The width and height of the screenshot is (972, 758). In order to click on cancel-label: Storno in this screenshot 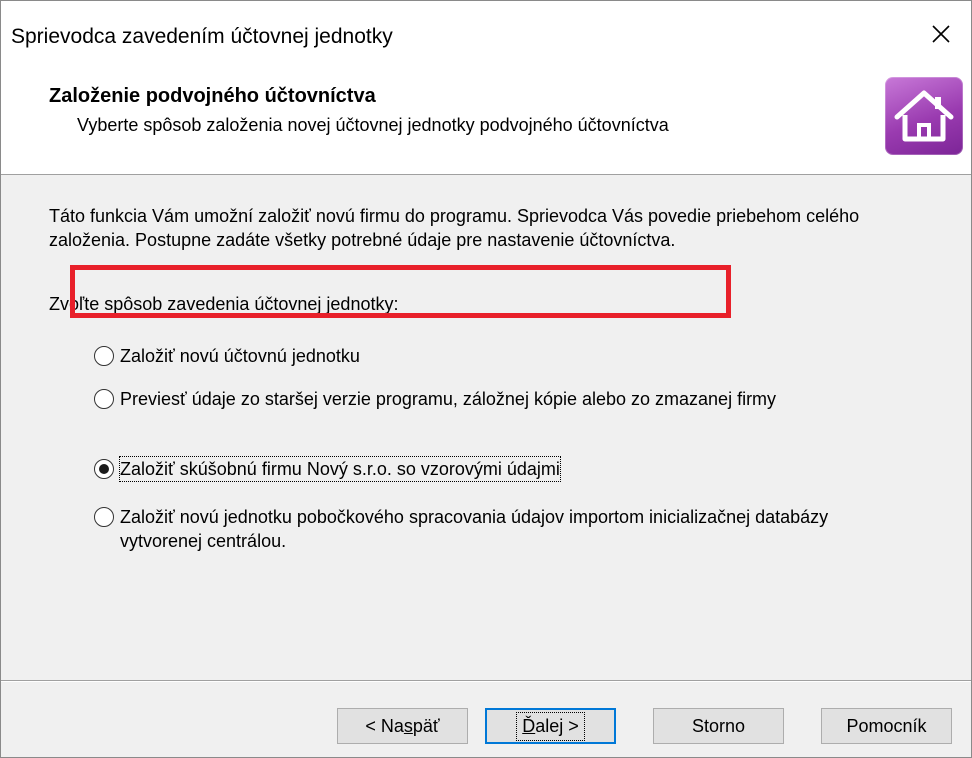, I will do `click(718, 725)`.